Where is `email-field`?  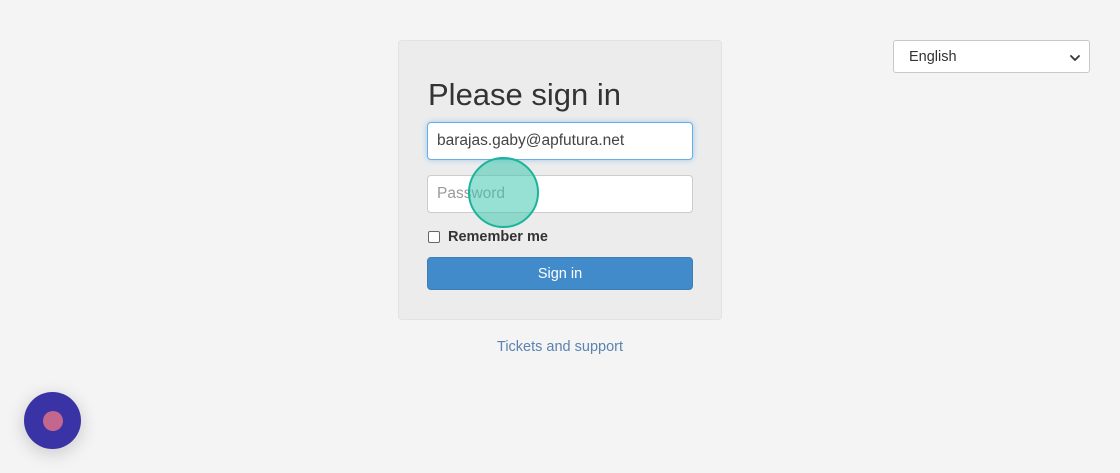
email-field is located at coordinates (560, 141).